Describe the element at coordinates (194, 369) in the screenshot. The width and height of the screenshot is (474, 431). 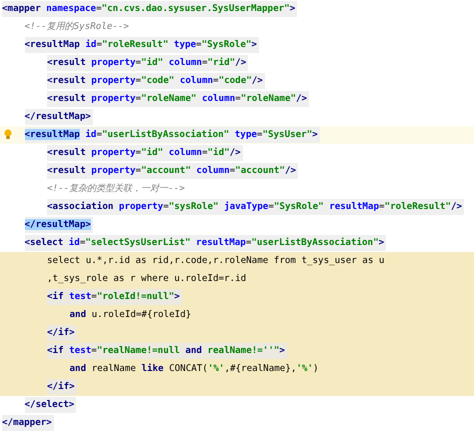
I see `code-line: and realName like CONCAT('%',#{realName},'%')` at that location.